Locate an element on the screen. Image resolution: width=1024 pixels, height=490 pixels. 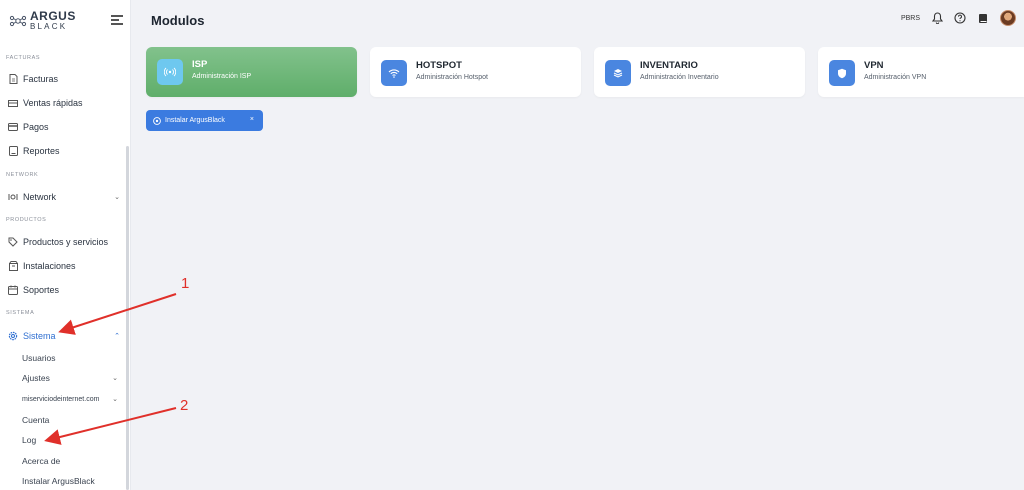
sidebar-item-soportes: Soportes is located at coordinates (67, 290).